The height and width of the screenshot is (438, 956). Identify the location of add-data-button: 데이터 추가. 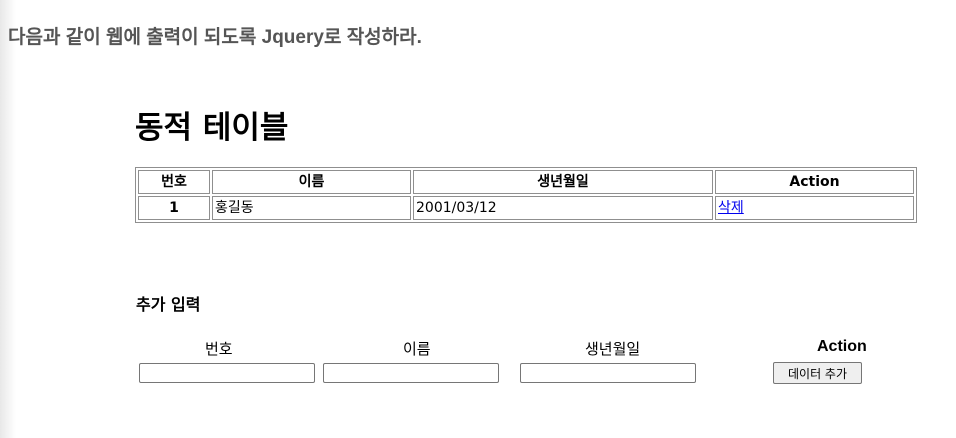
(817, 373).